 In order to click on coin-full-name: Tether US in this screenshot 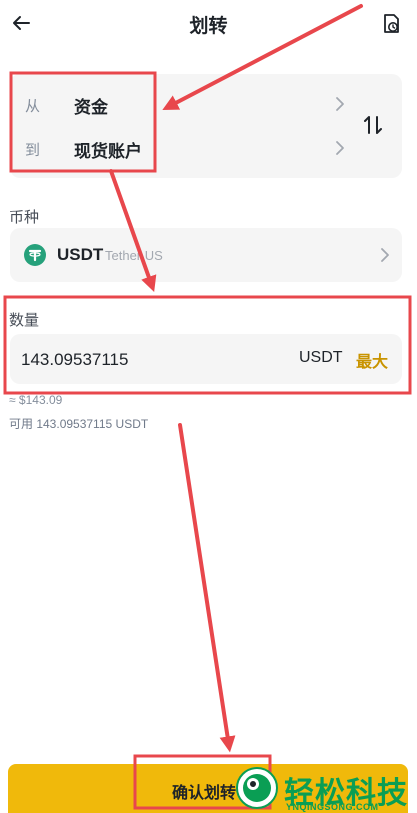, I will do `click(134, 255)`.